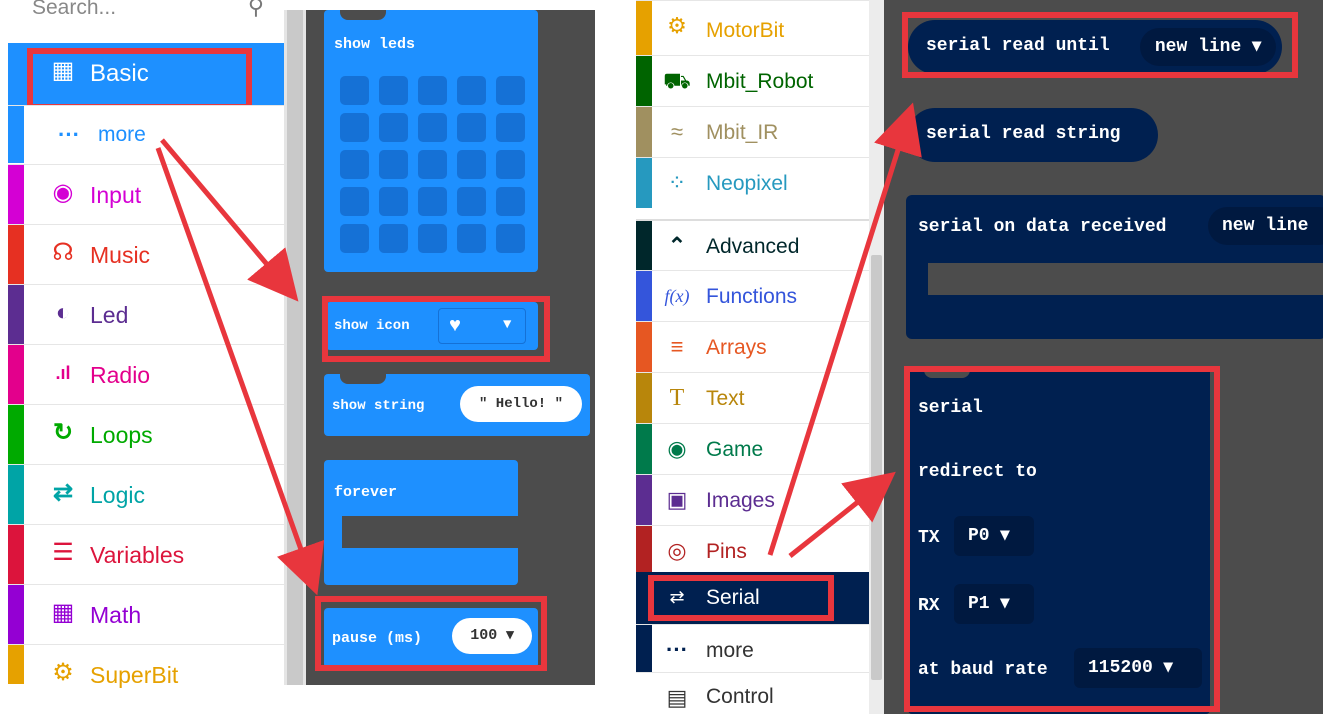 This screenshot has height=714, width=1323. What do you see at coordinates (240, 371) in the screenshot?
I see `arrow-to-pause` at bounding box center [240, 371].